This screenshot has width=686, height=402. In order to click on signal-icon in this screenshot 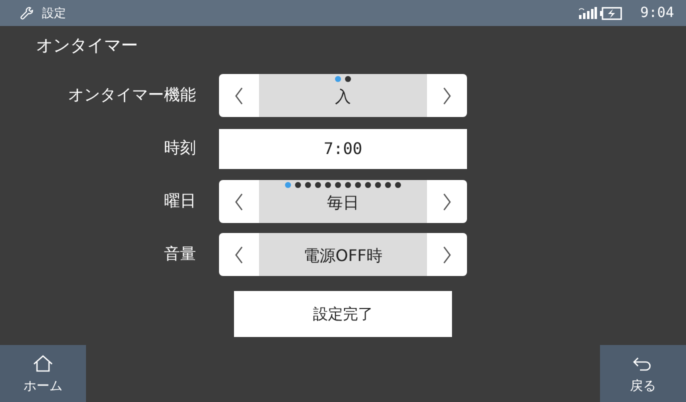, I will do `click(588, 13)`.